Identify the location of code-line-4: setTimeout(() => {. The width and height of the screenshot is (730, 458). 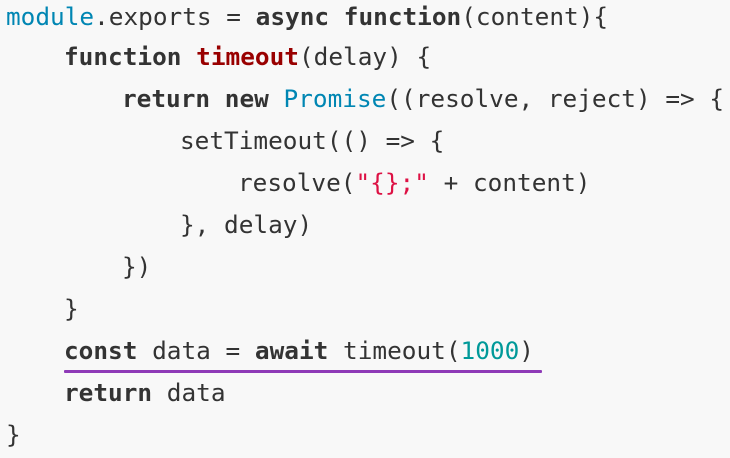
(225, 141).